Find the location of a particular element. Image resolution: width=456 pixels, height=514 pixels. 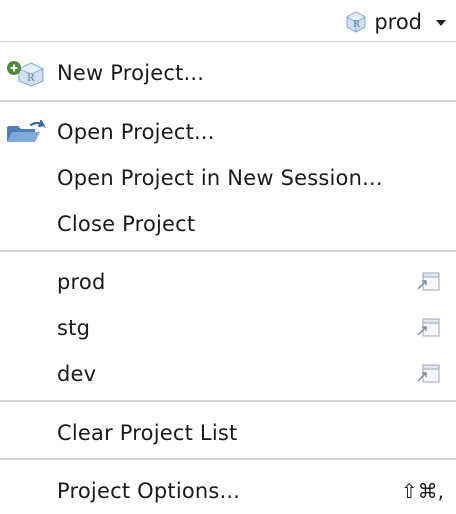

open-folder-icon is located at coordinates (27, 134).